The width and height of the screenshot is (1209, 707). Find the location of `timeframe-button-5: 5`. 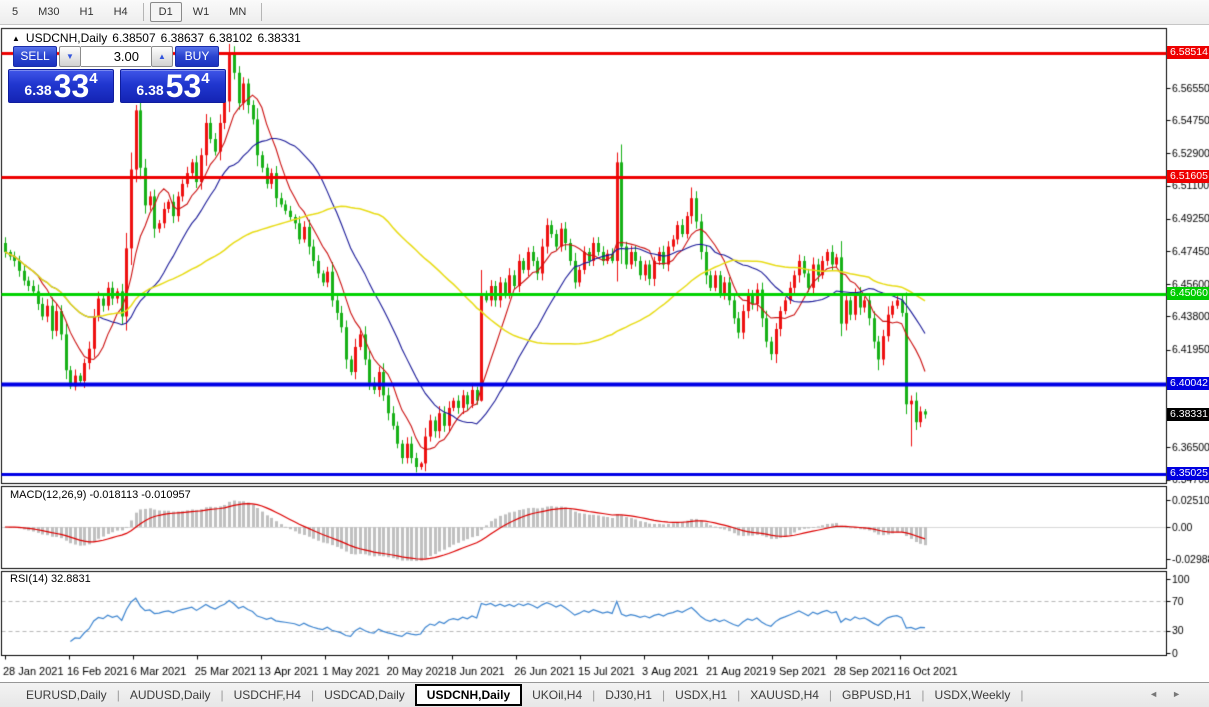

timeframe-button-5: 5 is located at coordinates (15, 12).